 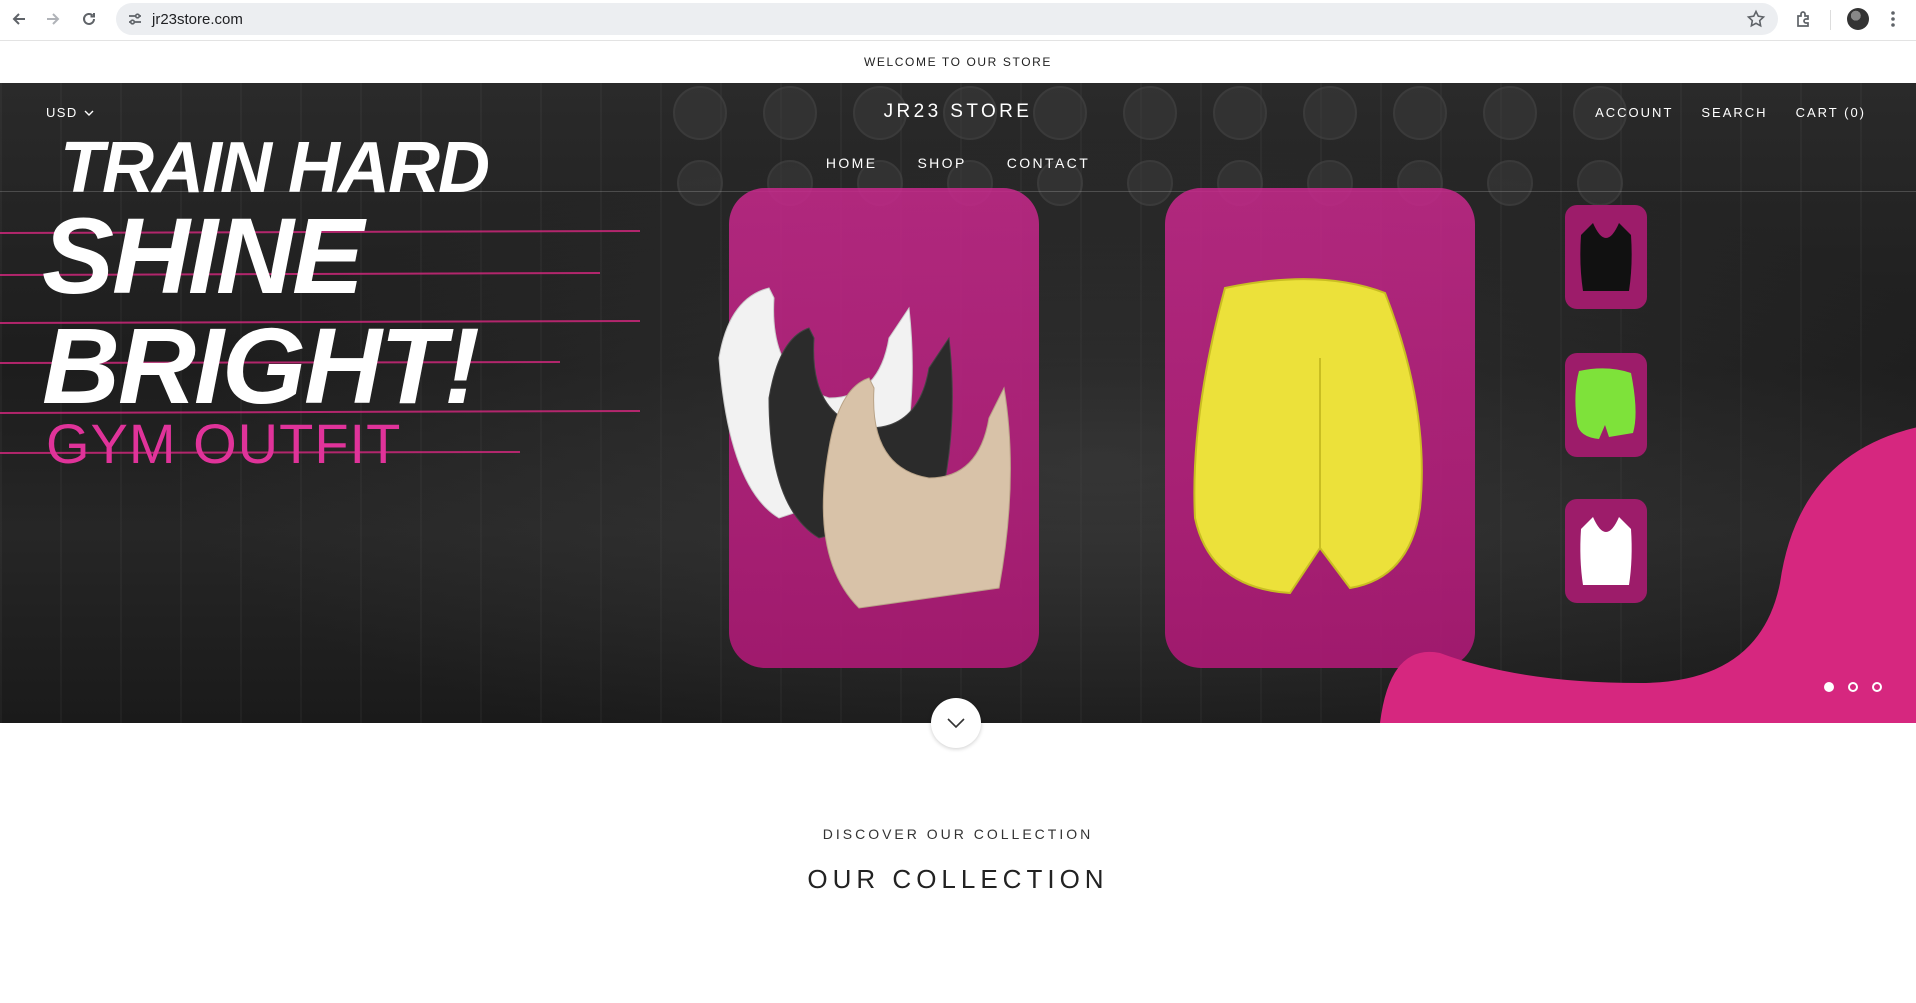 What do you see at coordinates (224, 443) in the screenshot?
I see `hero-subheadline: GYM OUTFIT` at bounding box center [224, 443].